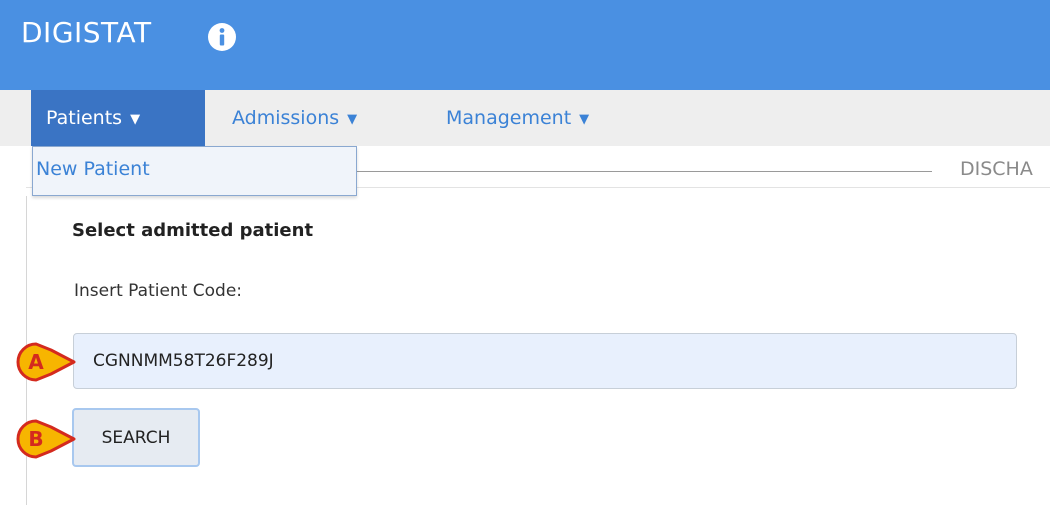 The height and width of the screenshot is (505, 1050). Describe the element at coordinates (46, 362) in the screenshot. I see `callout-a-marker: A` at that location.